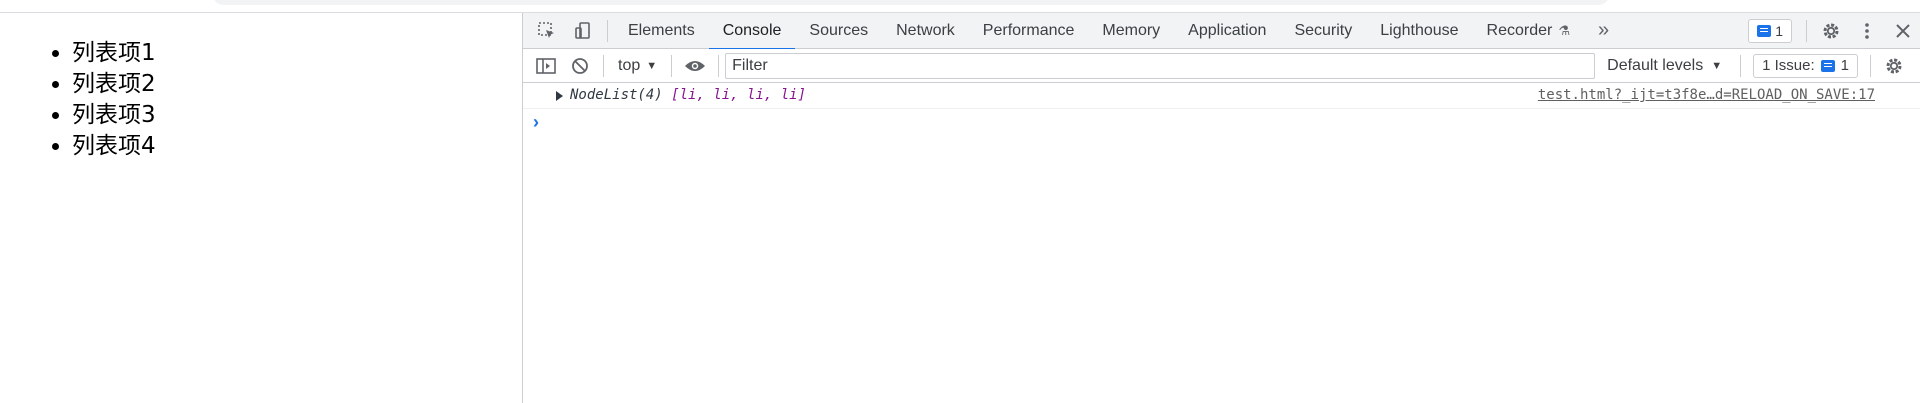  I want to click on page-list: 列表项1 列表项2 列表项3 列表项4, so click(114, 100).